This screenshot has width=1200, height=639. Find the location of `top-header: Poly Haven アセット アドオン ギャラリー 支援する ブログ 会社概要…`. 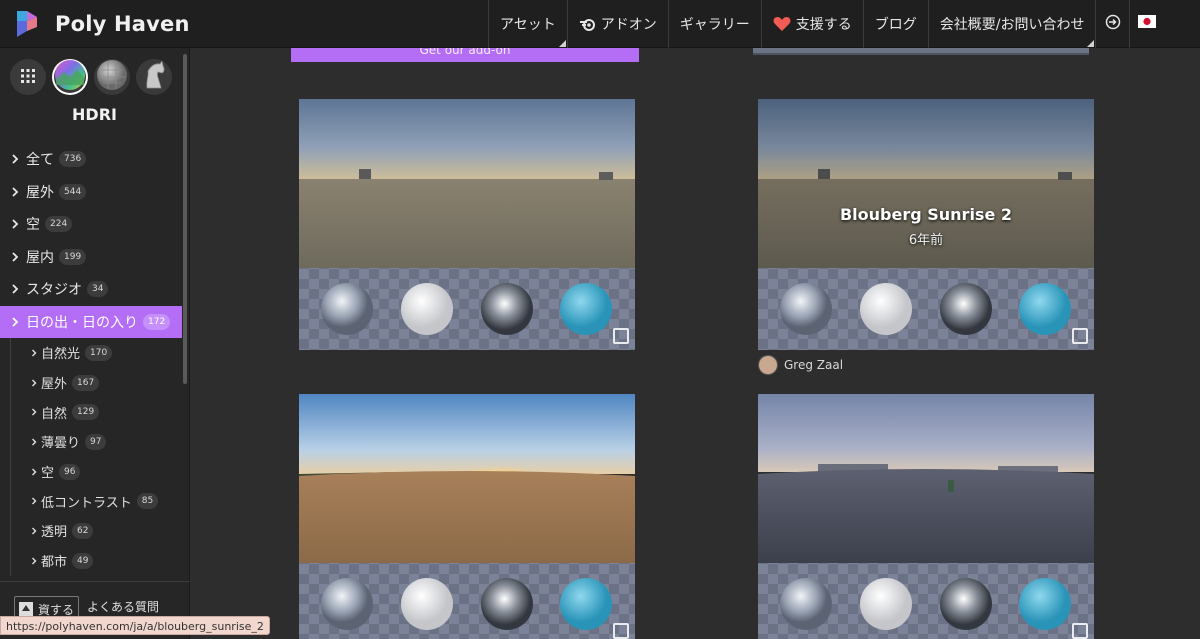

top-header: Poly Haven アセット アドオン ギャラリー 支援する ブログ 会社概要… is located at coordinates (600, 24).